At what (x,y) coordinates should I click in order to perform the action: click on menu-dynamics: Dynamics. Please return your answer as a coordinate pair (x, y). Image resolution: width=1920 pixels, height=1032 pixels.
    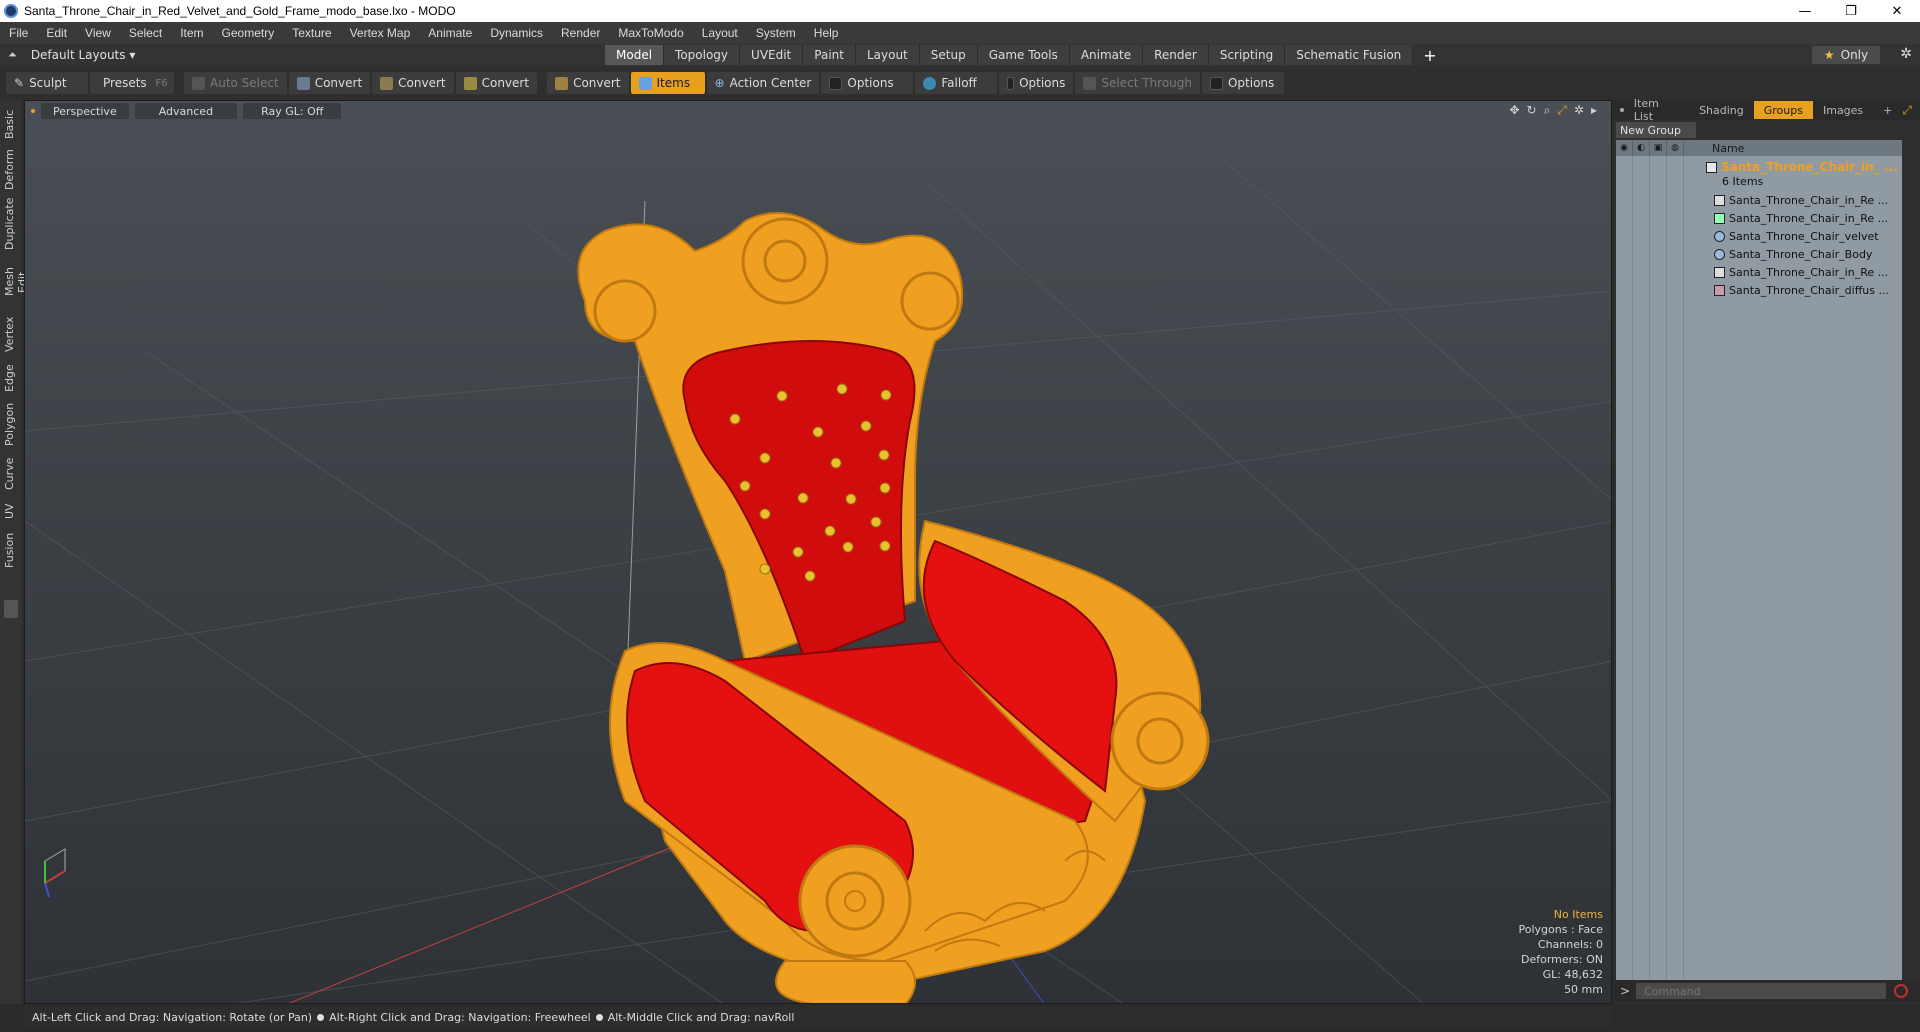
    Looking at the image, I should click on (516, 33).